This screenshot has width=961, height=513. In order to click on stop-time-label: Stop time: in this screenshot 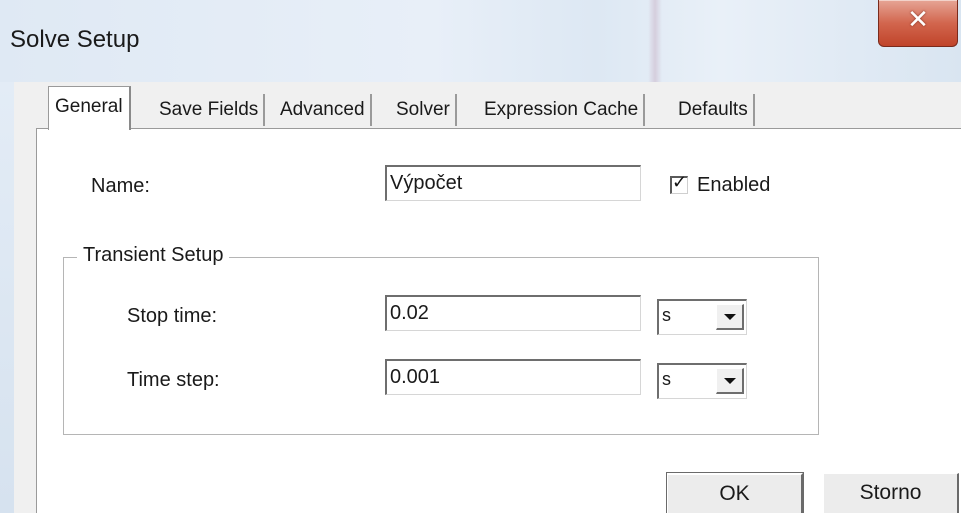, I will do `click(172, 316)`.